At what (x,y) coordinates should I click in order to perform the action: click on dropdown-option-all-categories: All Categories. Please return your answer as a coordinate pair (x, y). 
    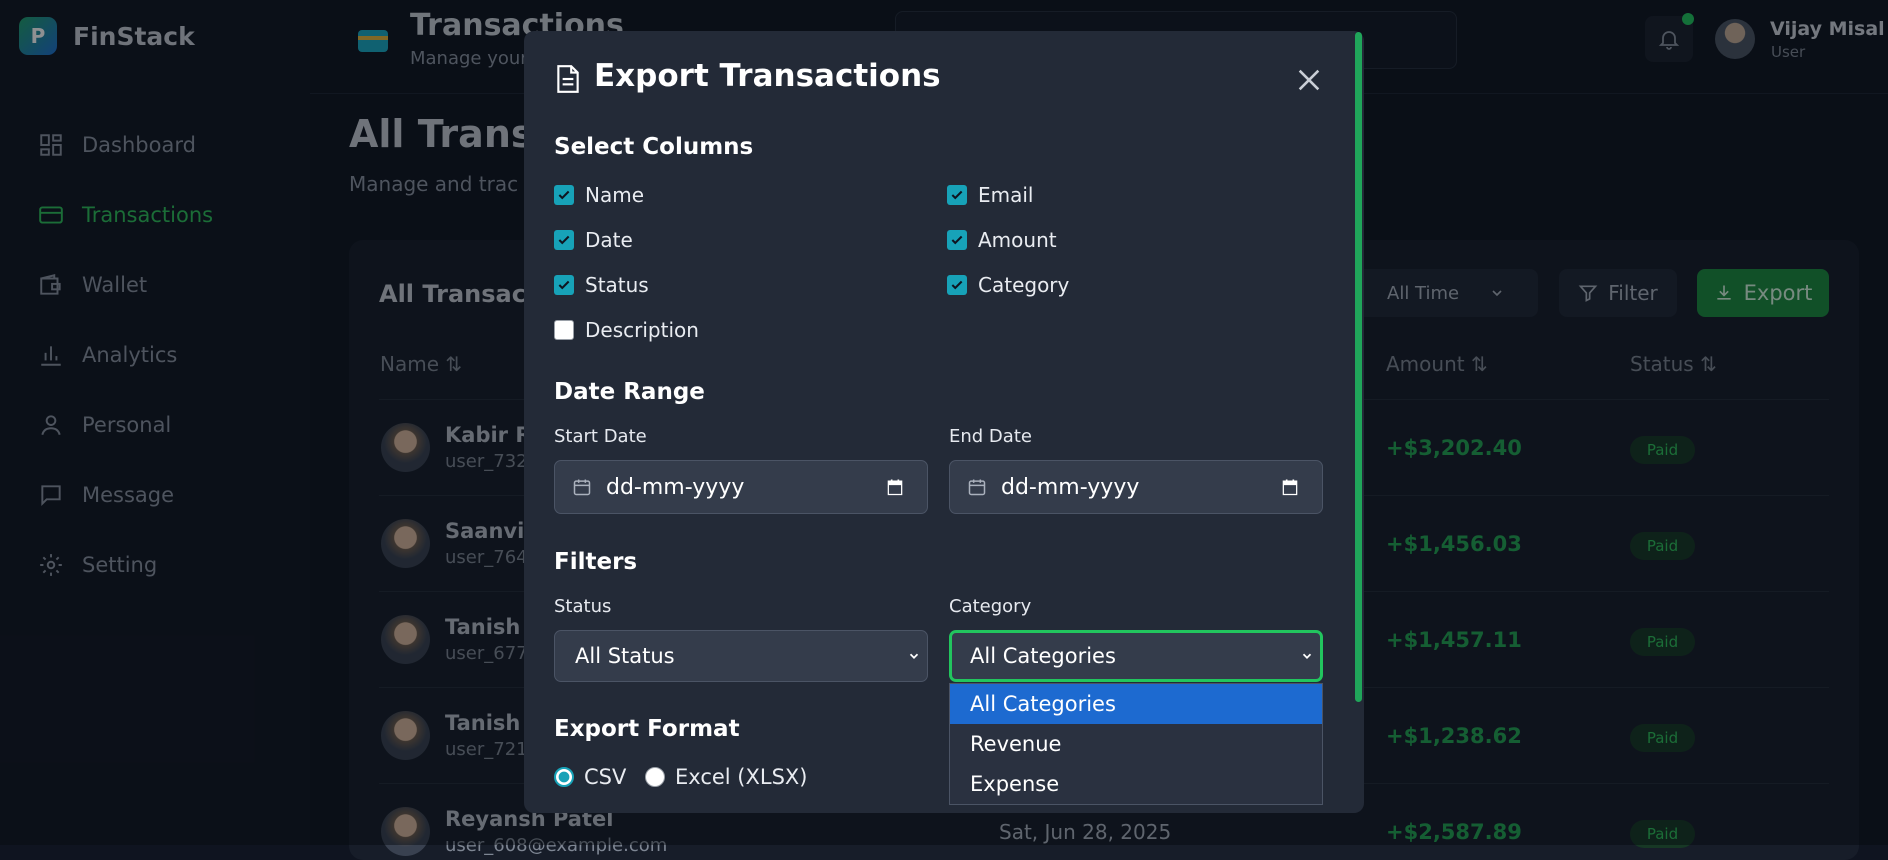
    Looking at the image, I should click on (1136, 704).